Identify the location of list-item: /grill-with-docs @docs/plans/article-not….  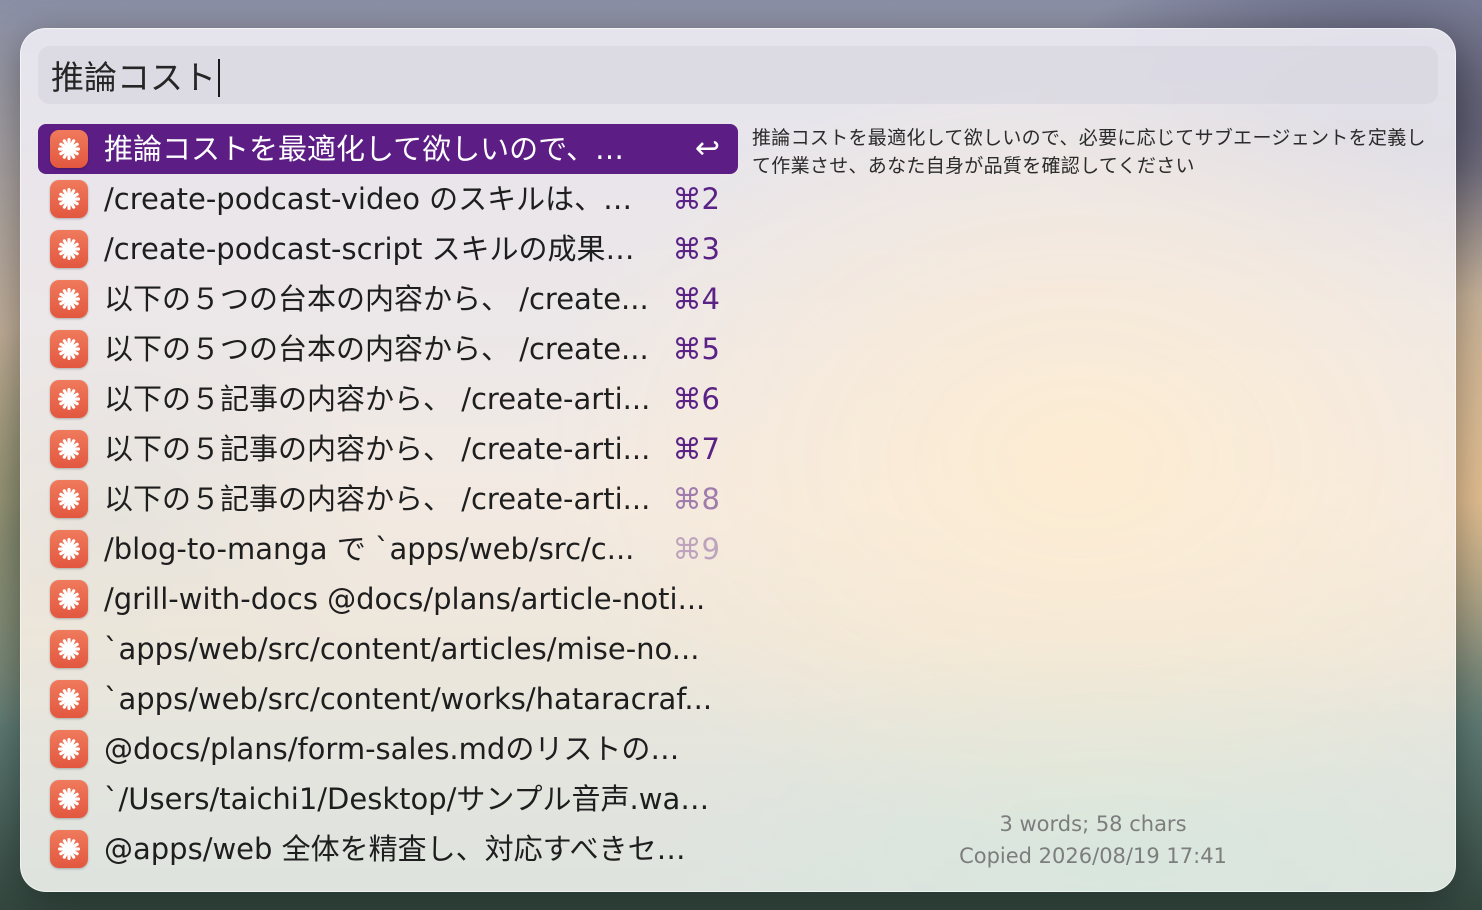
(388, 599).